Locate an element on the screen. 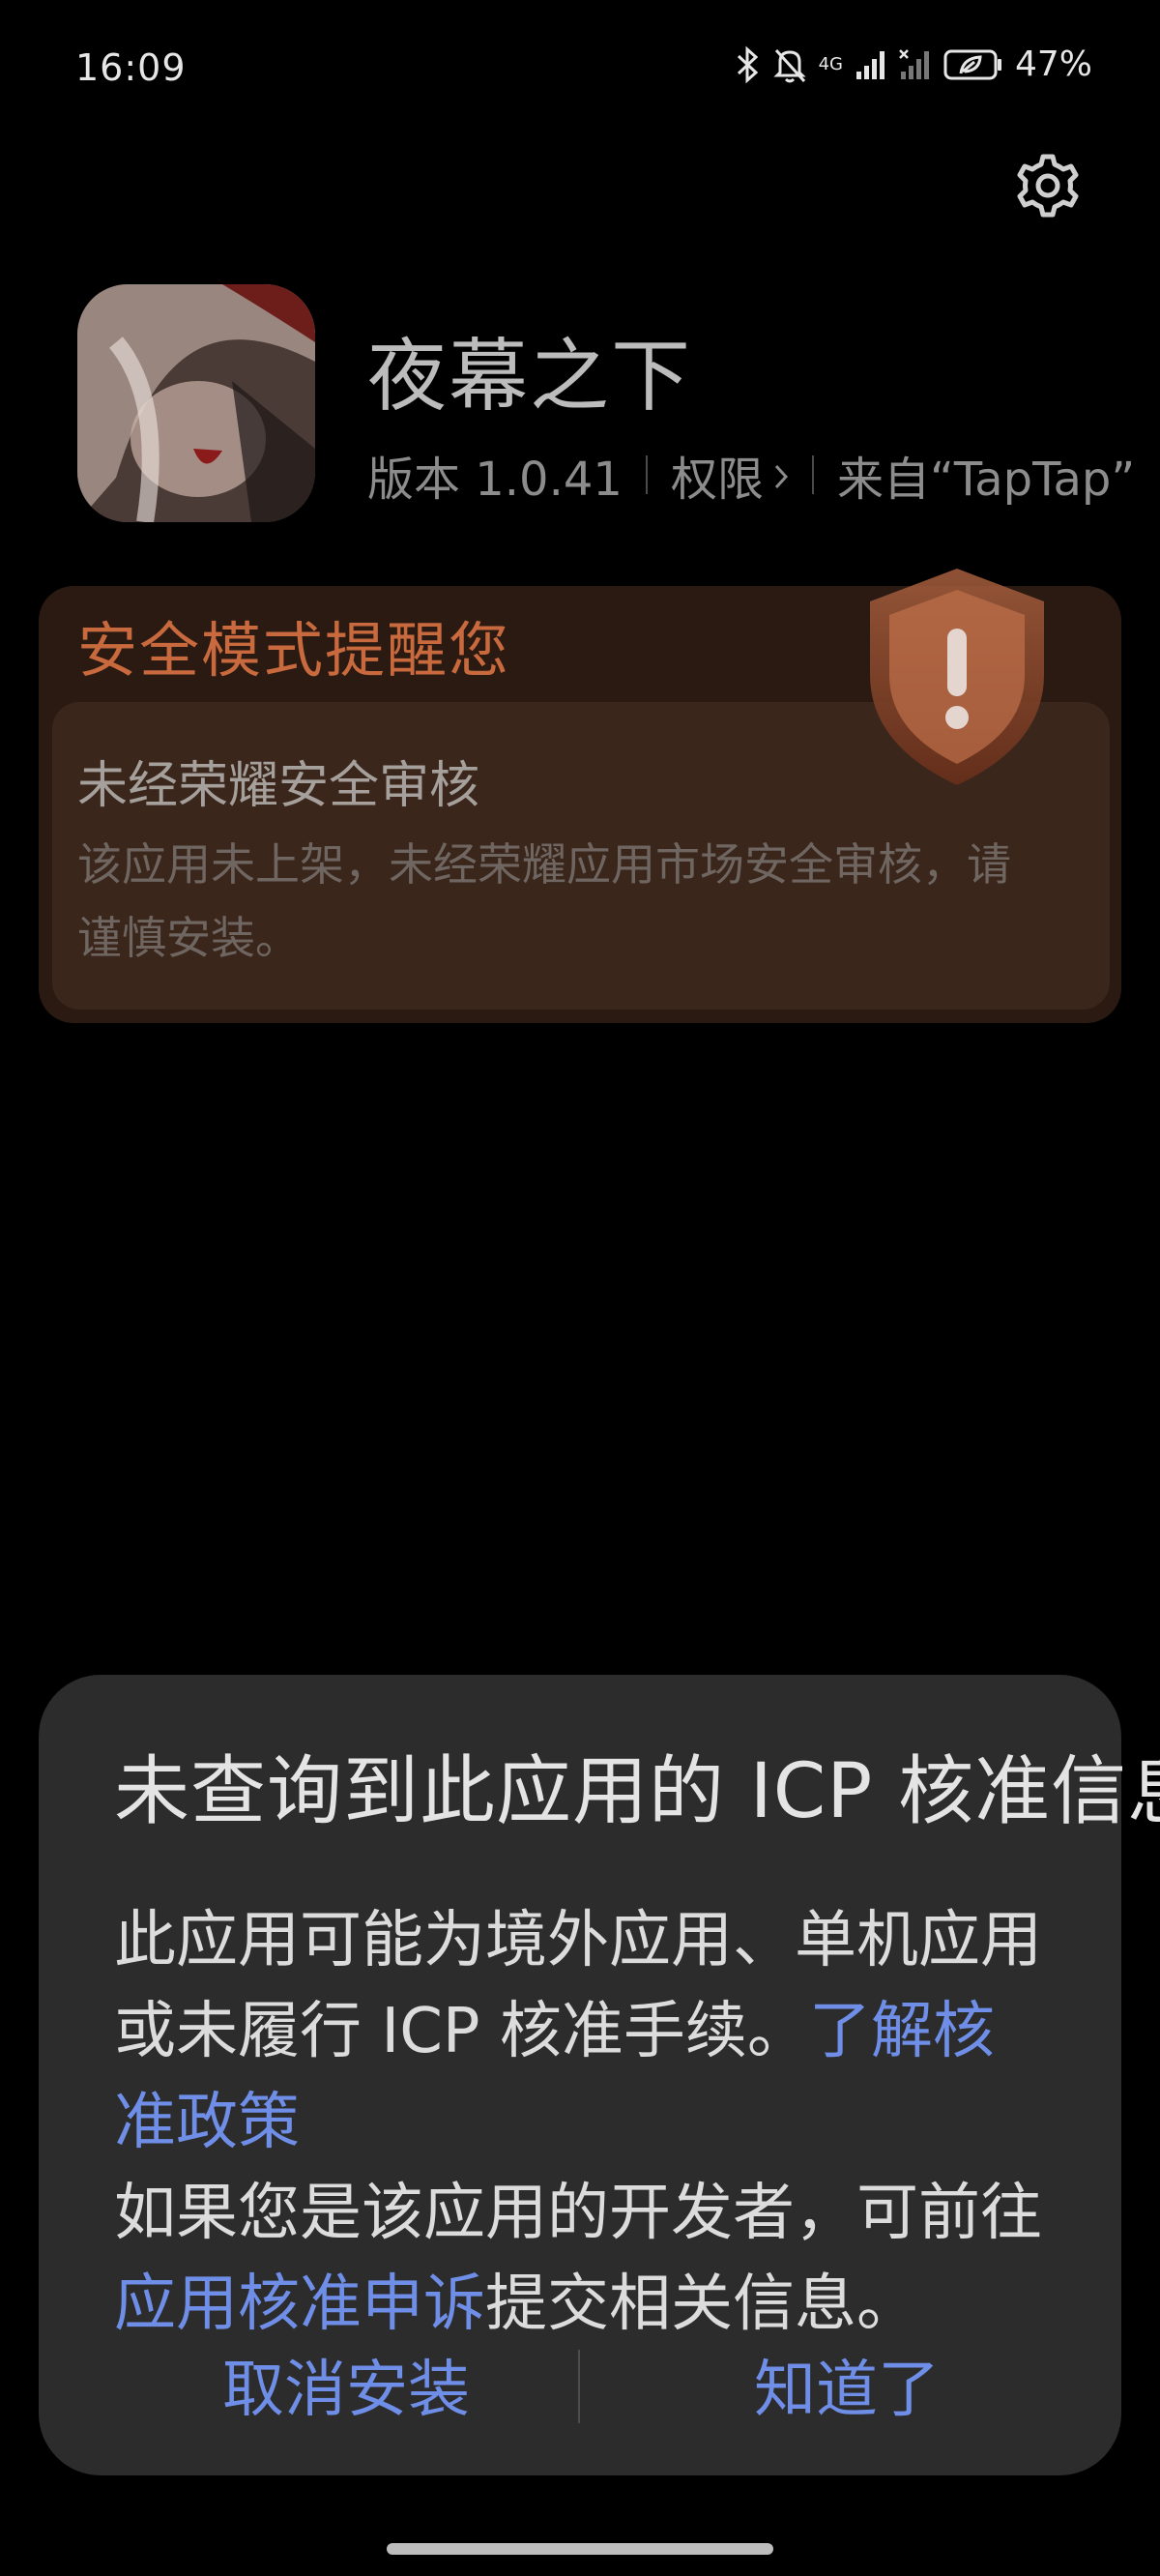  signal-icon is located at coordinates (871, 64).